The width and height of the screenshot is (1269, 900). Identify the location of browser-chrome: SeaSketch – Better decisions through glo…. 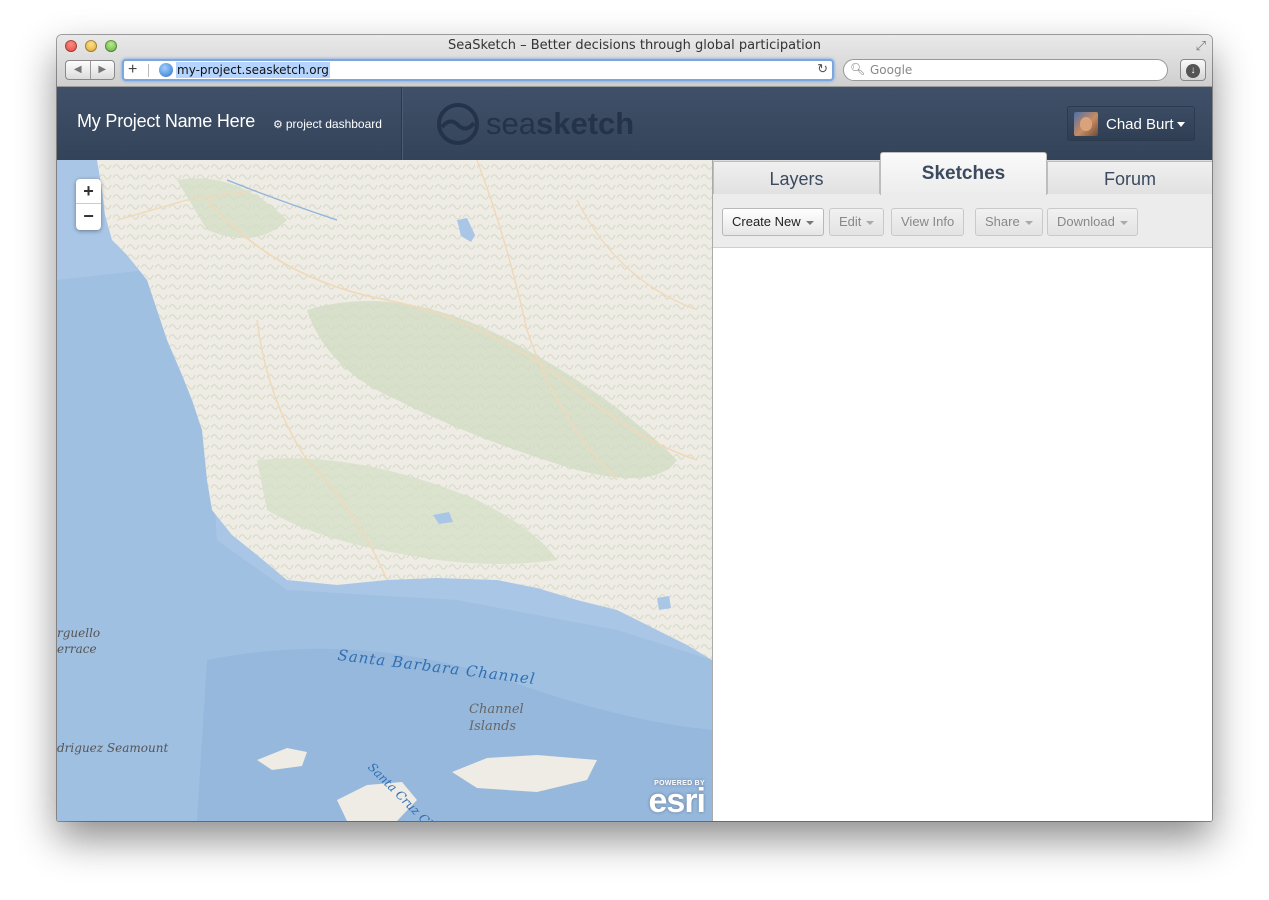
(634, 61).